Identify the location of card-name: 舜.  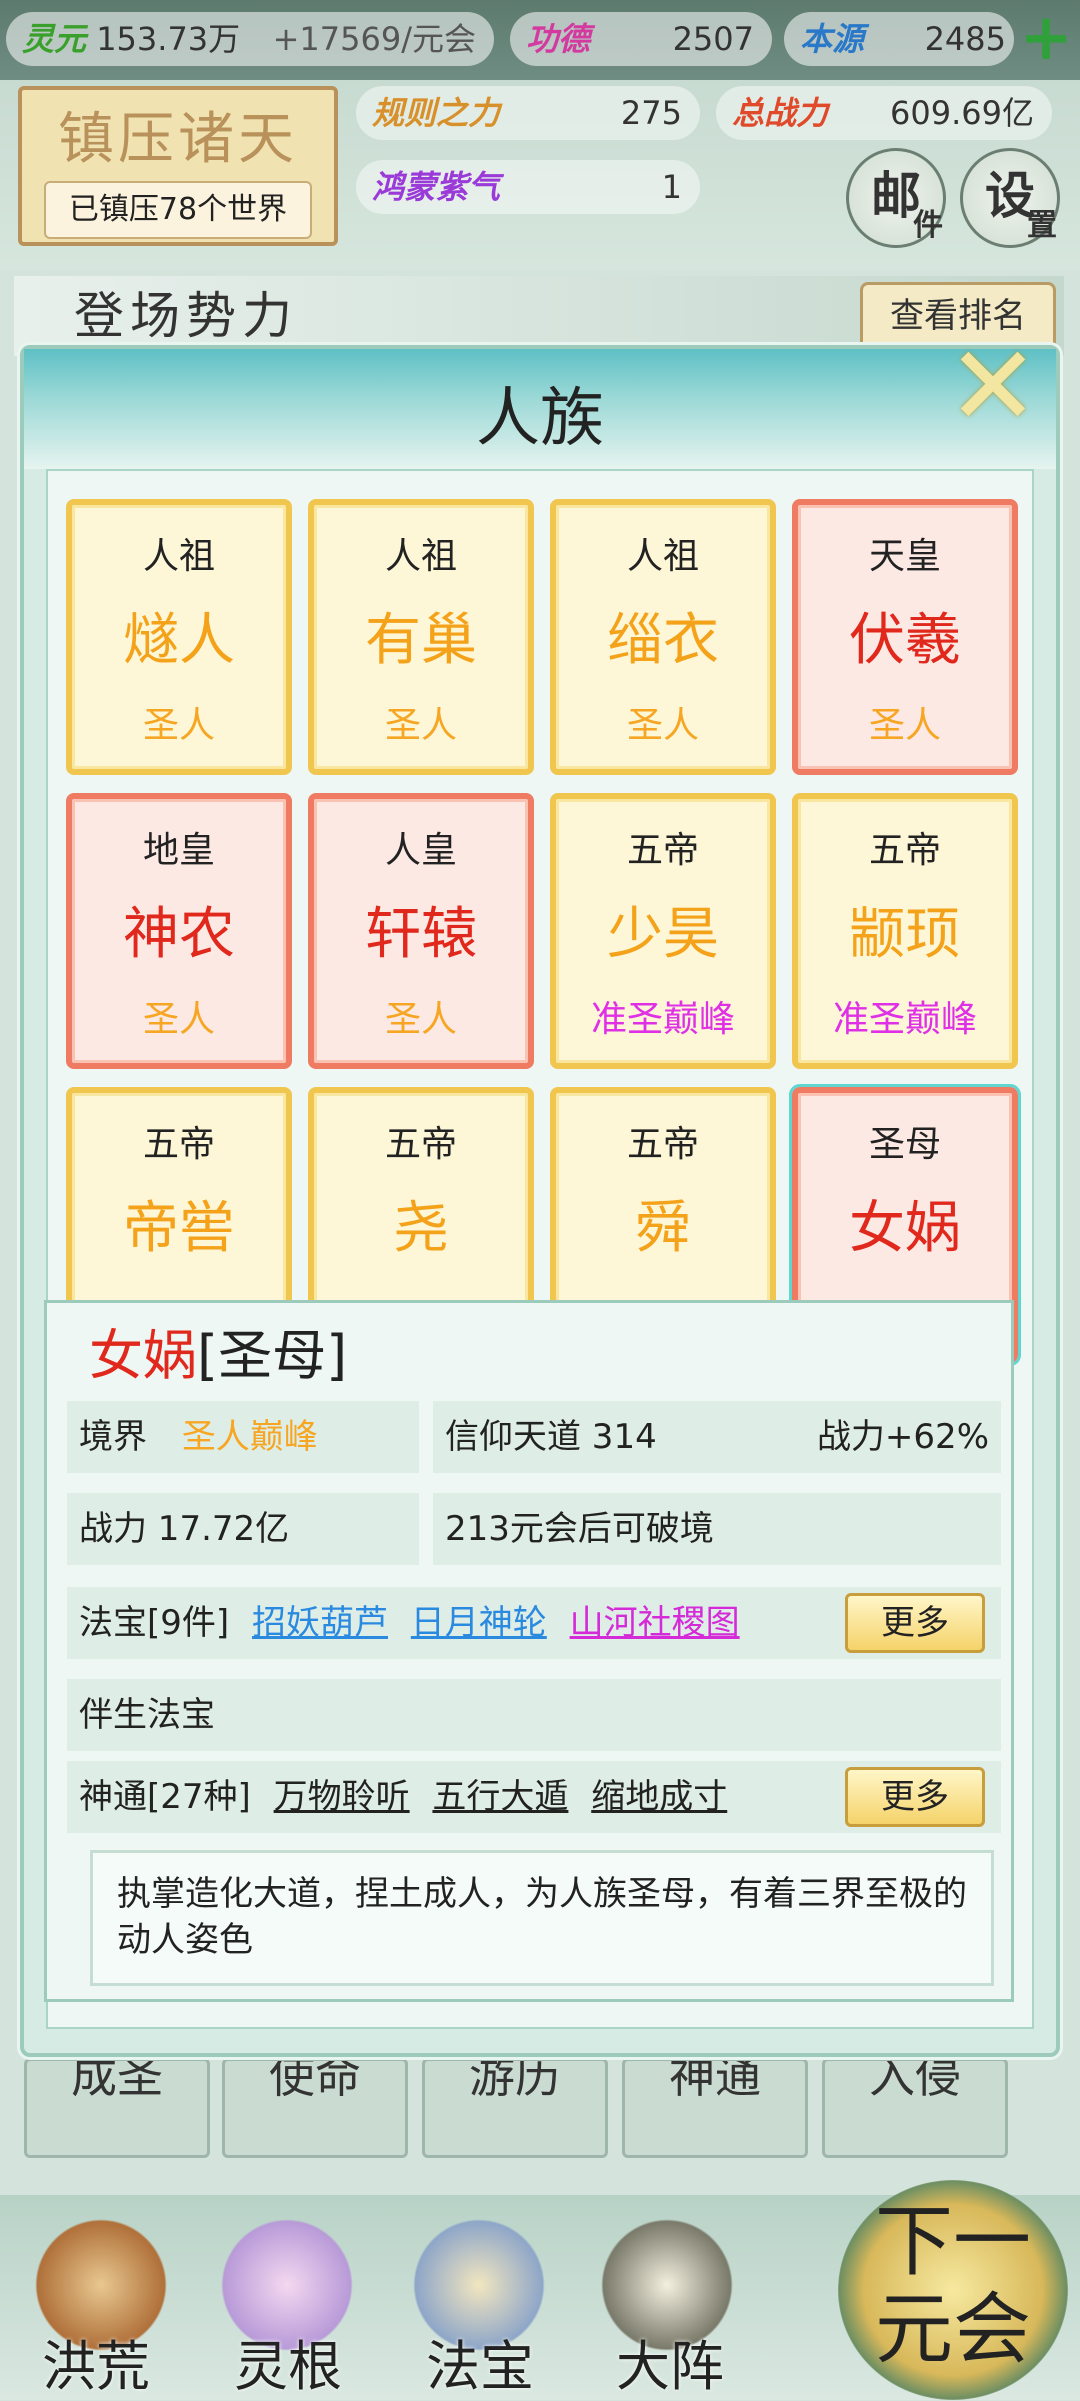
(663, 1228).